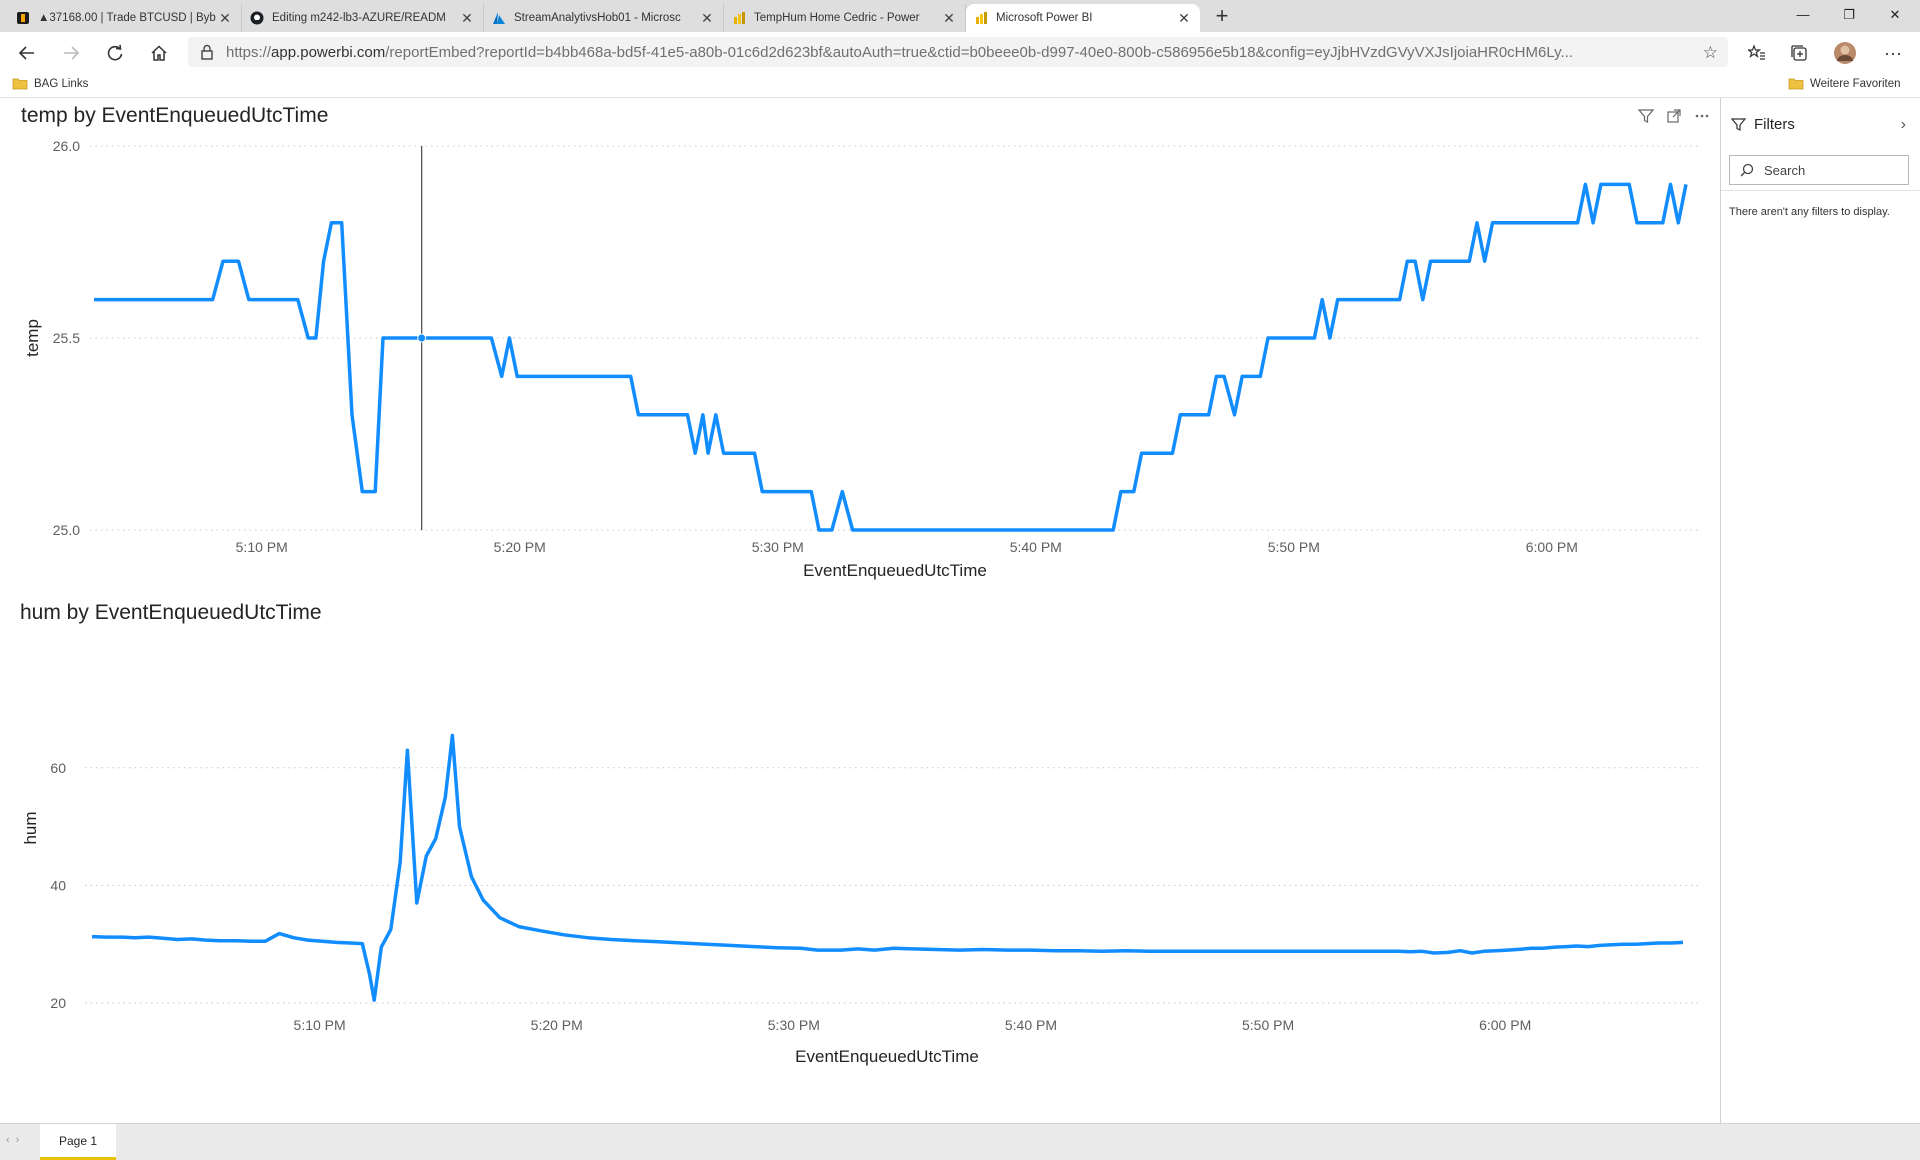 The width and height of the screenshot is (1920, 1160). I want to click on profile-button, so click(1845, 53).